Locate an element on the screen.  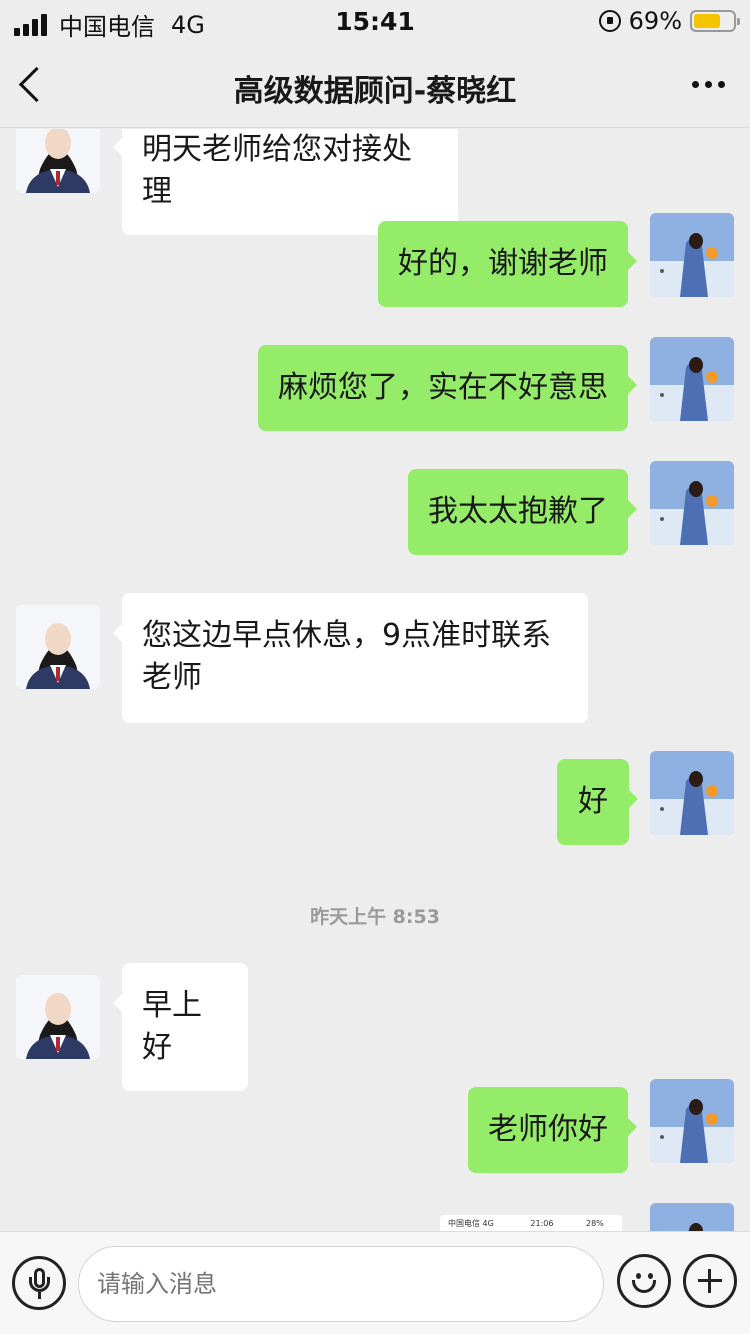
message-text: 麻烦您了，实在不好意思 is located at coordinates (443, 387).